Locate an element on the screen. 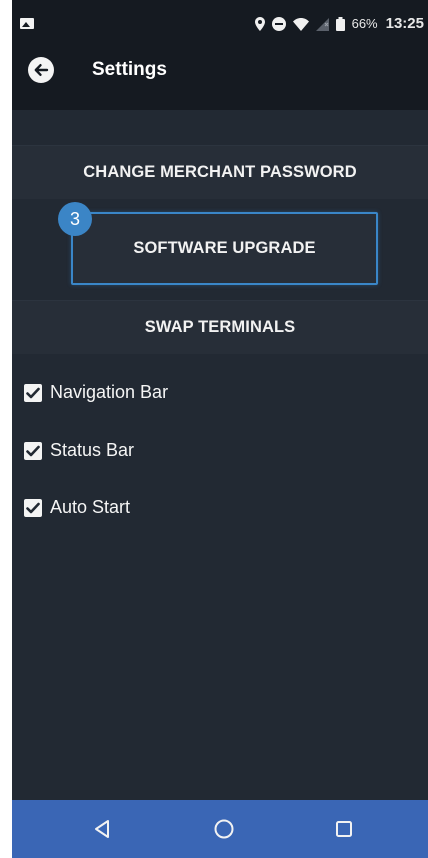 This screenshot has height=858, width=428. step-badge: 3 is located at coordinates (75, 219).